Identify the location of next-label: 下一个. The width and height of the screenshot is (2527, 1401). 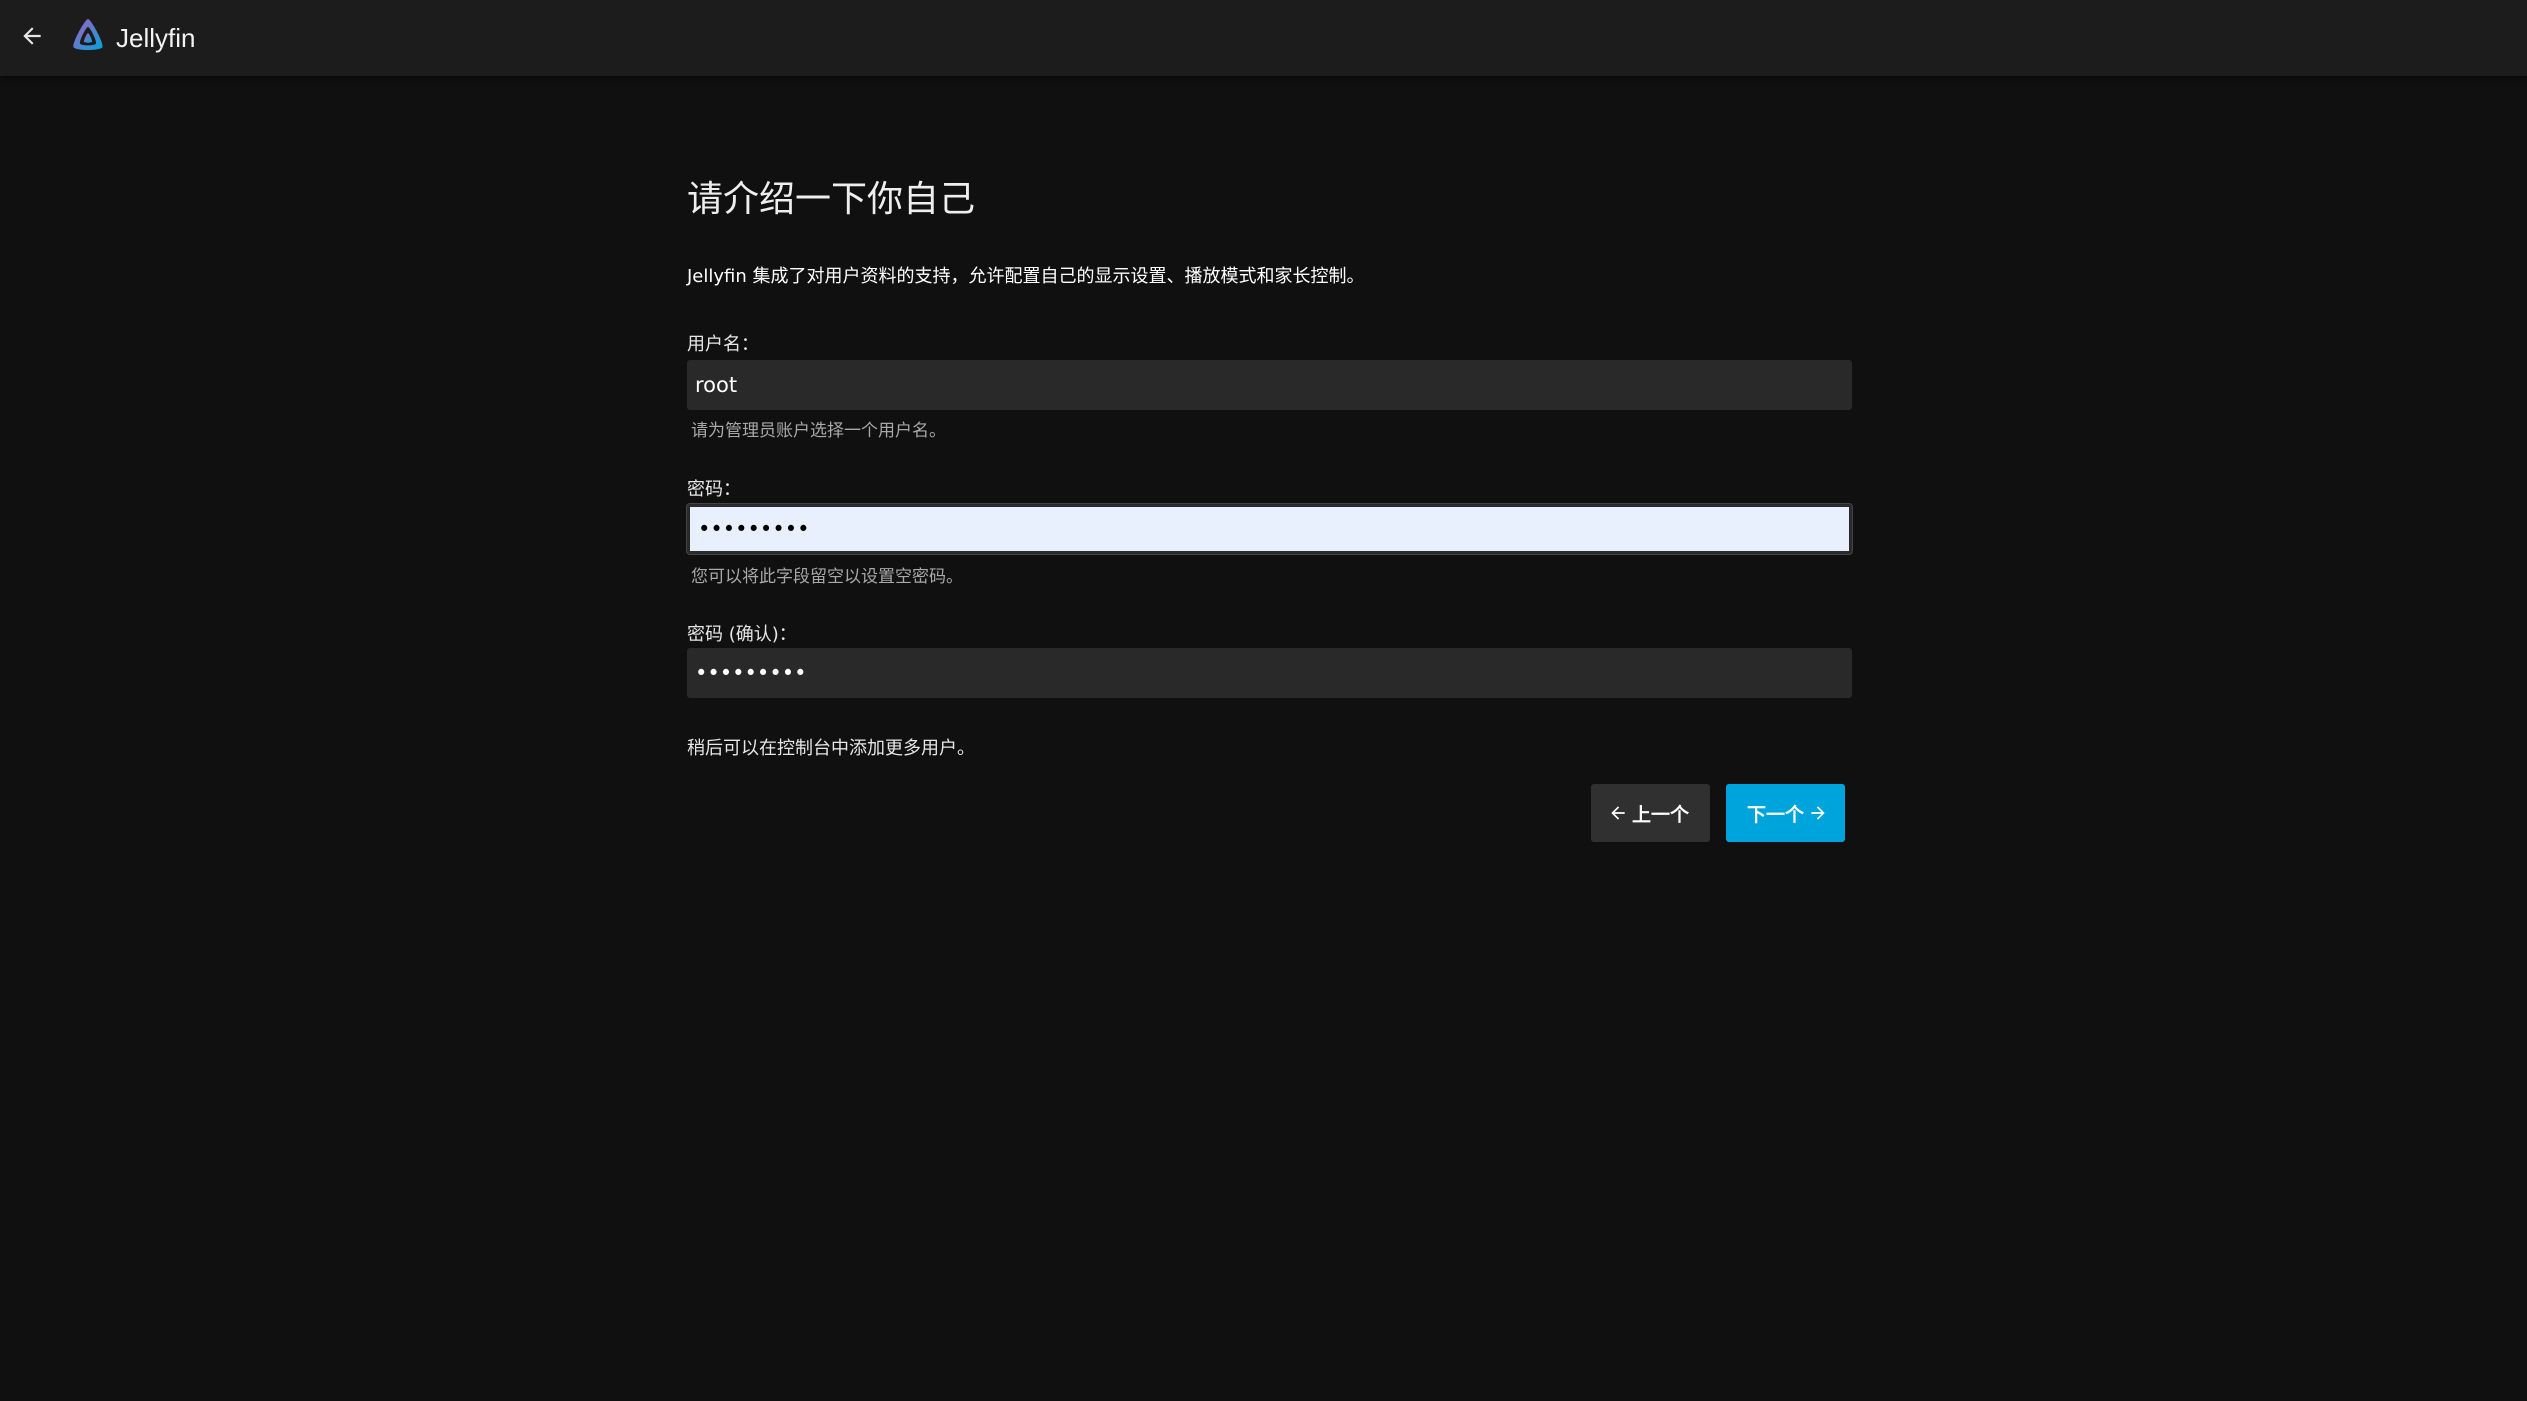
(1775, 814).